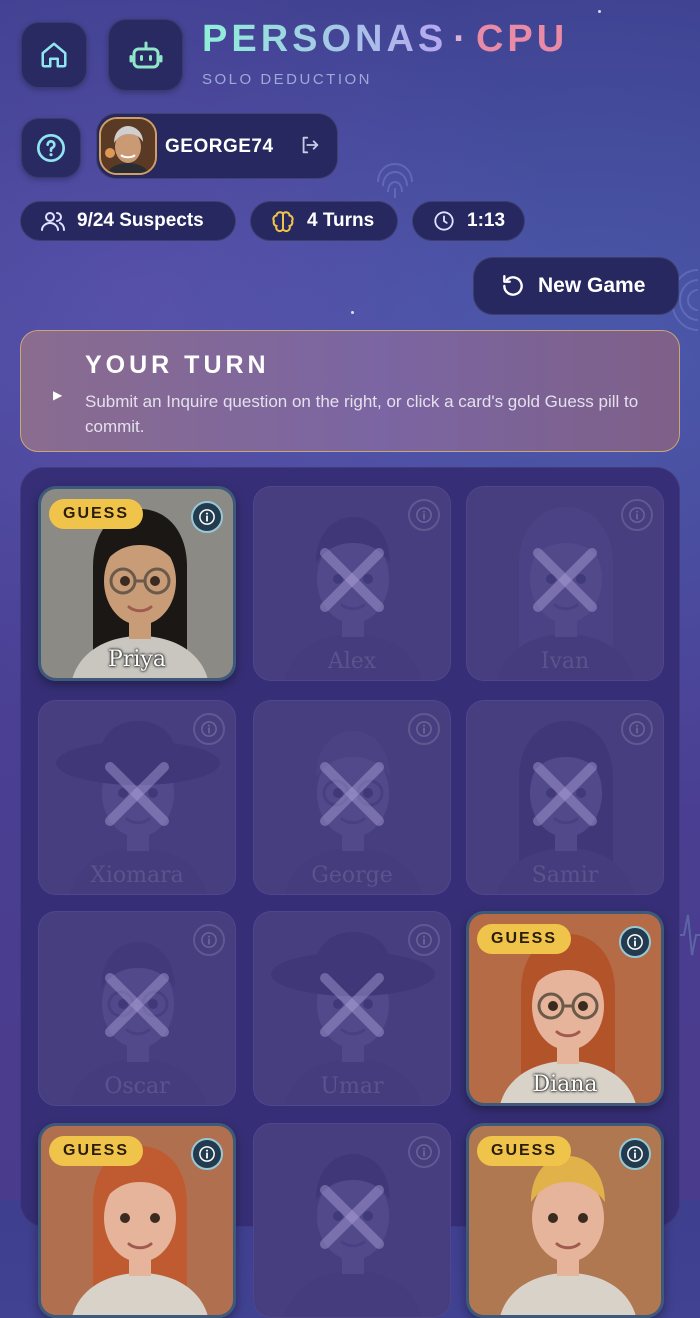 Image resolution: width=700 pixels, height=1318 pixels. What do you see at coordinates (513, 285) in the screenshot?
I see `restart-icon` at bounding box center [513, 285].